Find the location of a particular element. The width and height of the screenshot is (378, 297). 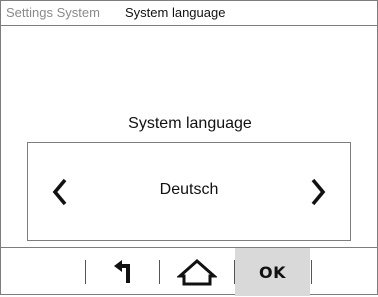

chevron-right-icon is located at coordinates (318, 192).